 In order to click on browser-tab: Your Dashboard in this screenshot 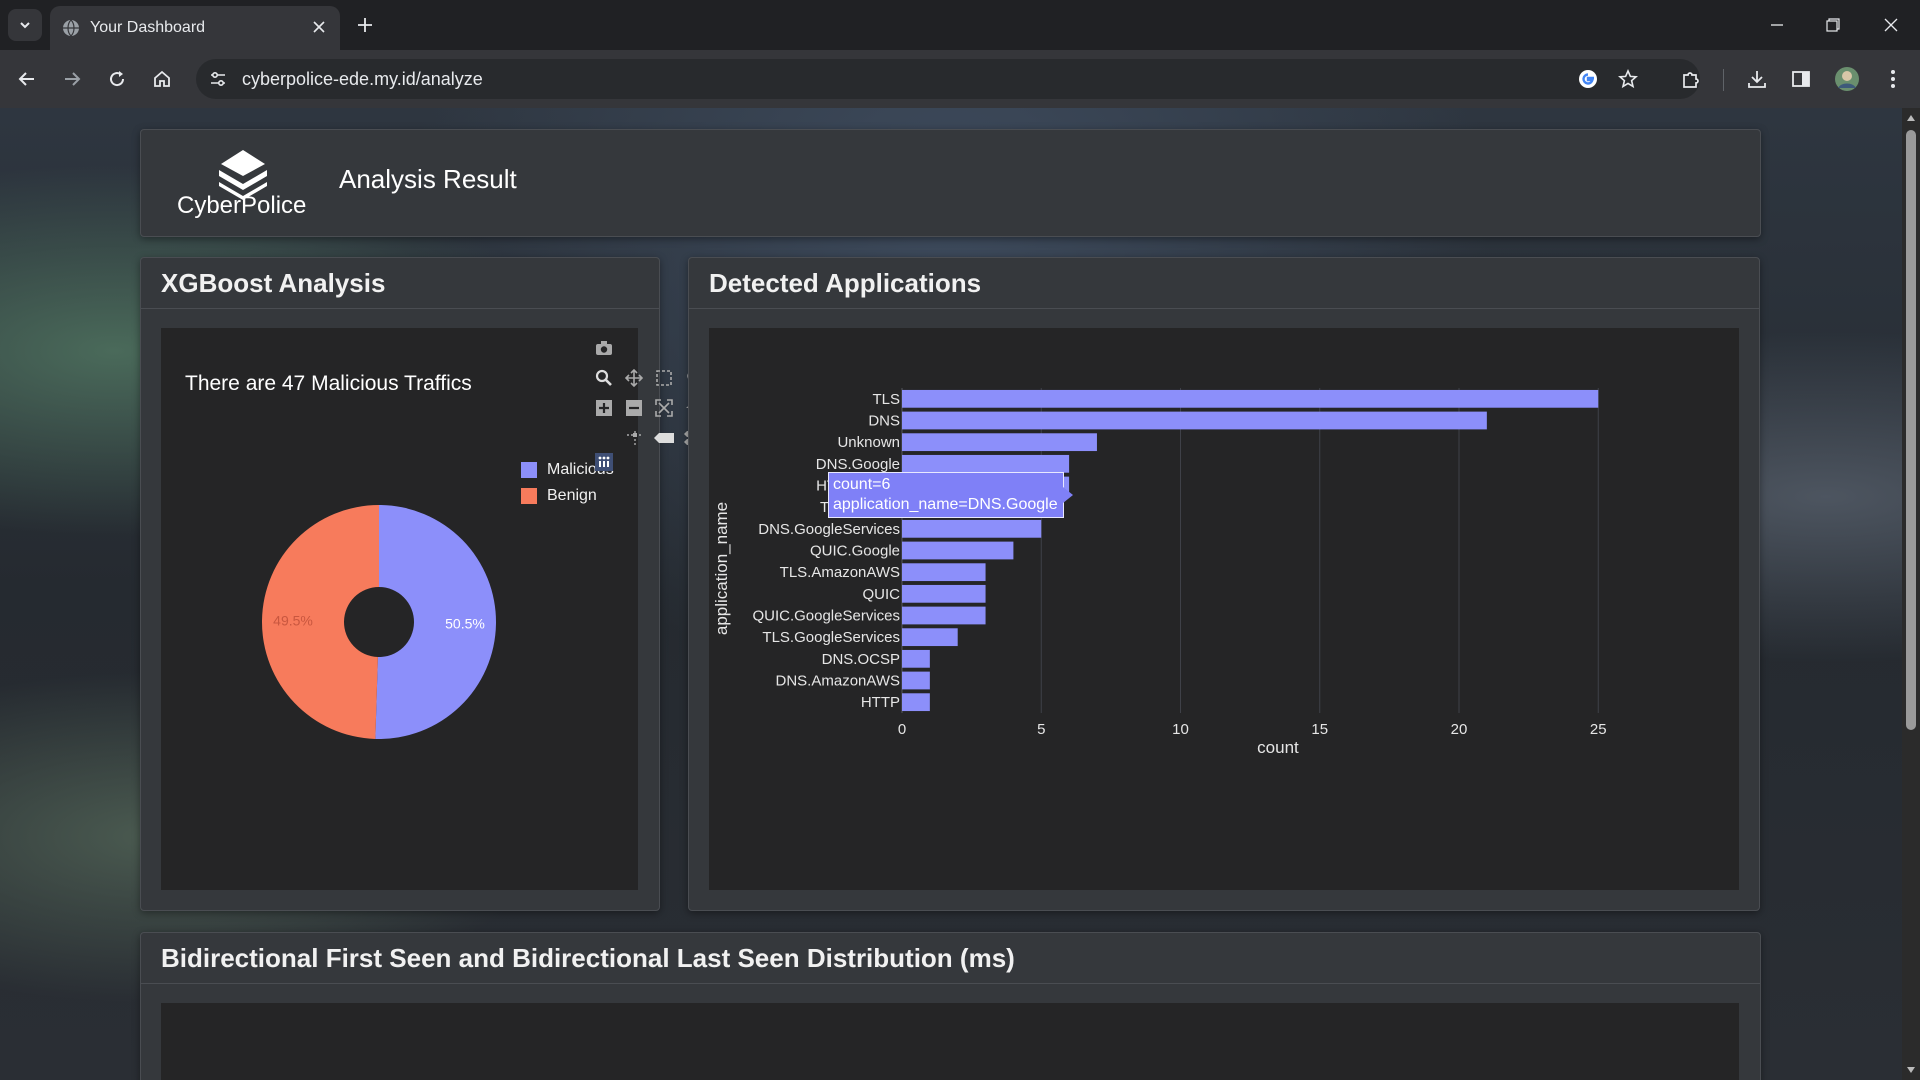, I will do `click(195, 28)`.